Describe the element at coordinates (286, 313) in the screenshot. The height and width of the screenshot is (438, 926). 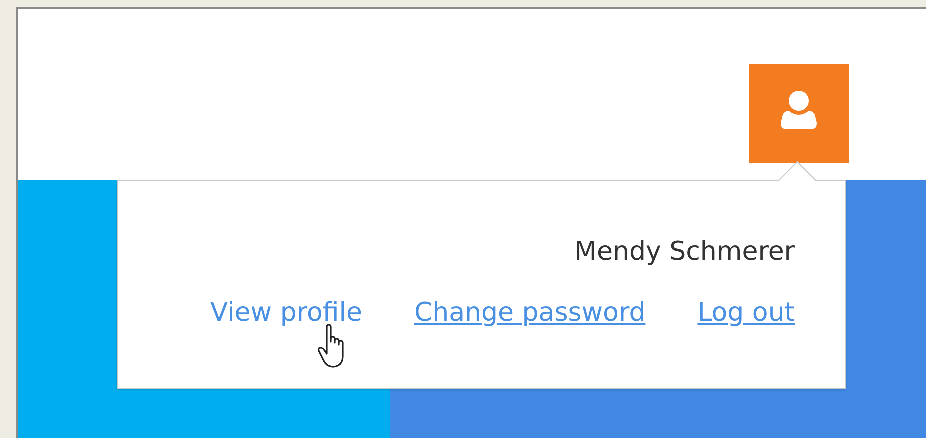
I see `menu-link: View profile` at that location.